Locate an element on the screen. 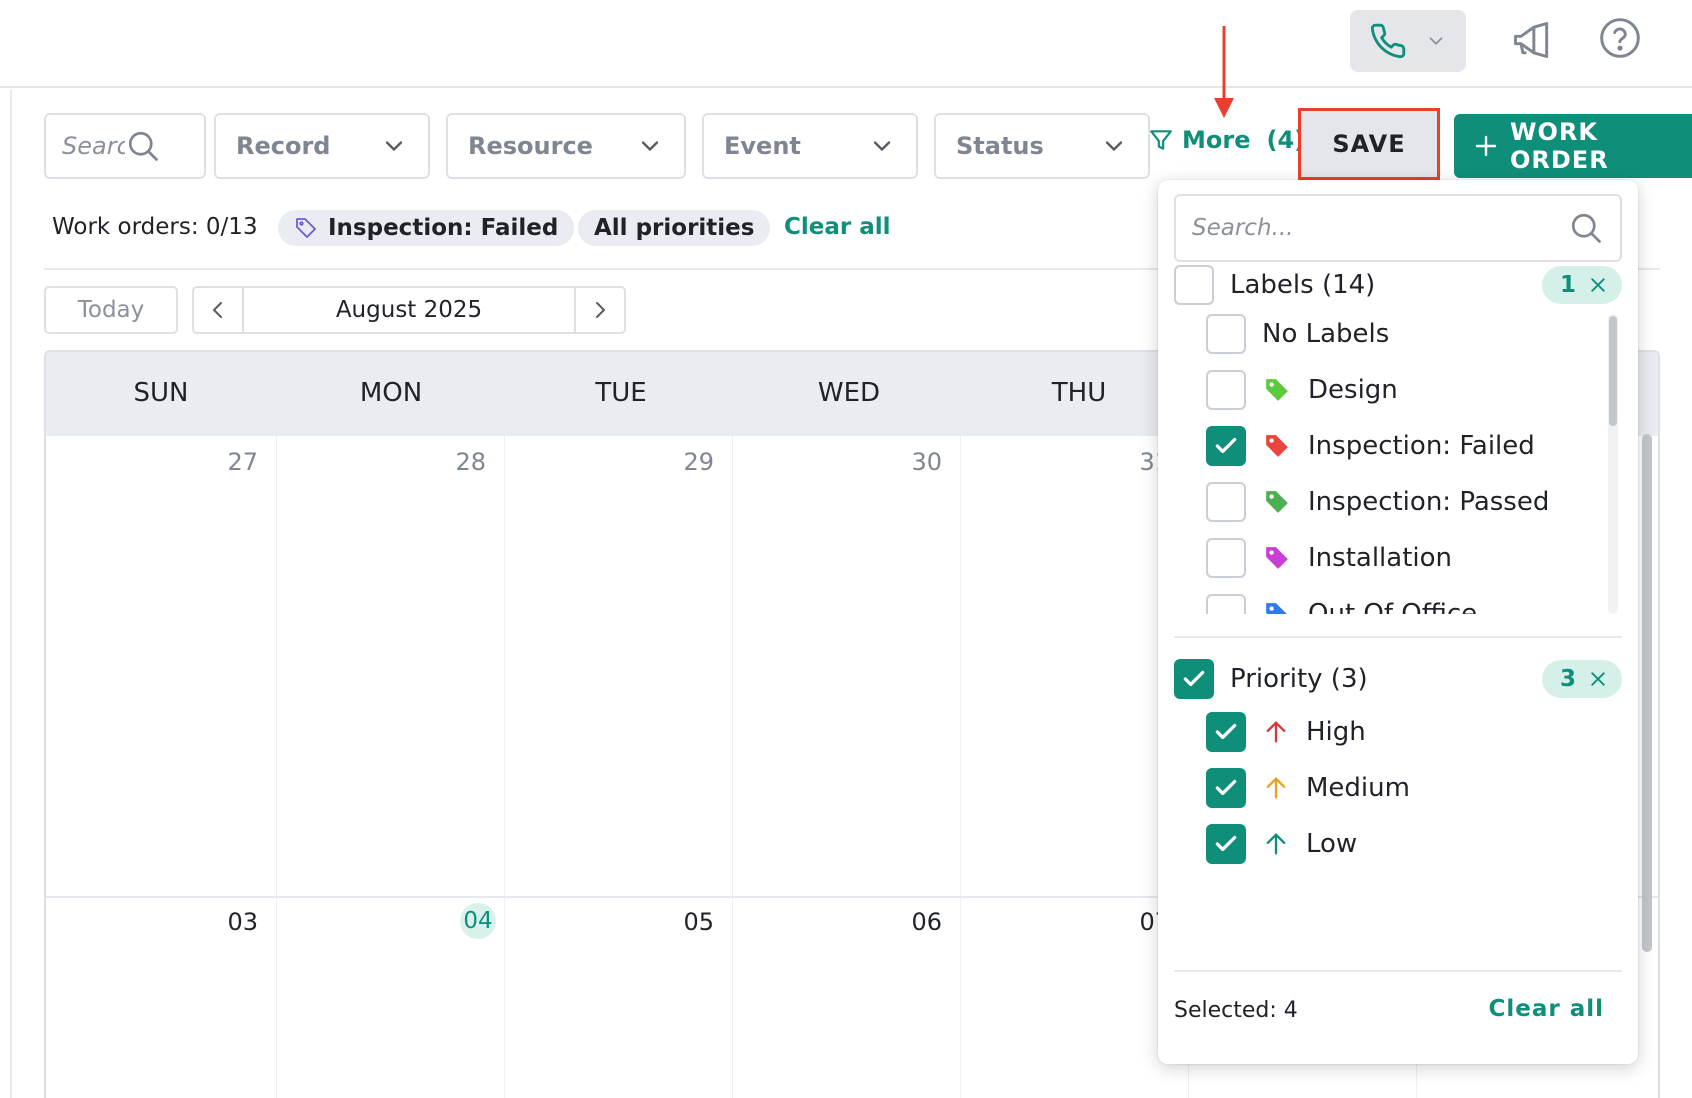 The height and width of the screenshot is (1098, 1692). date-cell-04-today: 04 is located at coordinates (478, 921).